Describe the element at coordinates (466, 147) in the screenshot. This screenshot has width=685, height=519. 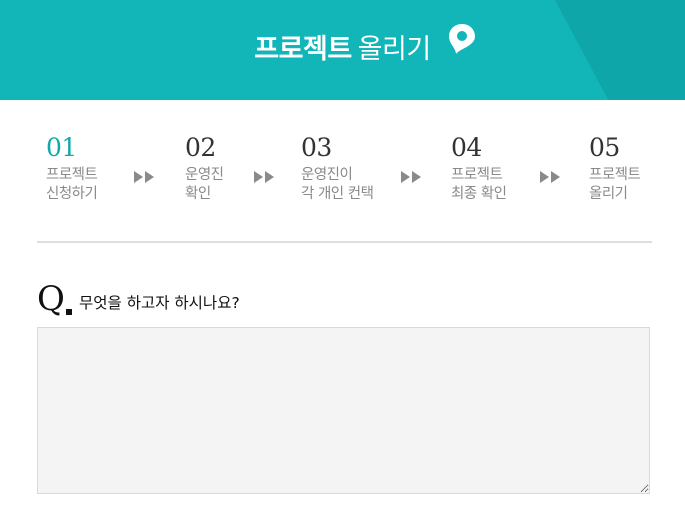
I see `step-number: 04` at that location.